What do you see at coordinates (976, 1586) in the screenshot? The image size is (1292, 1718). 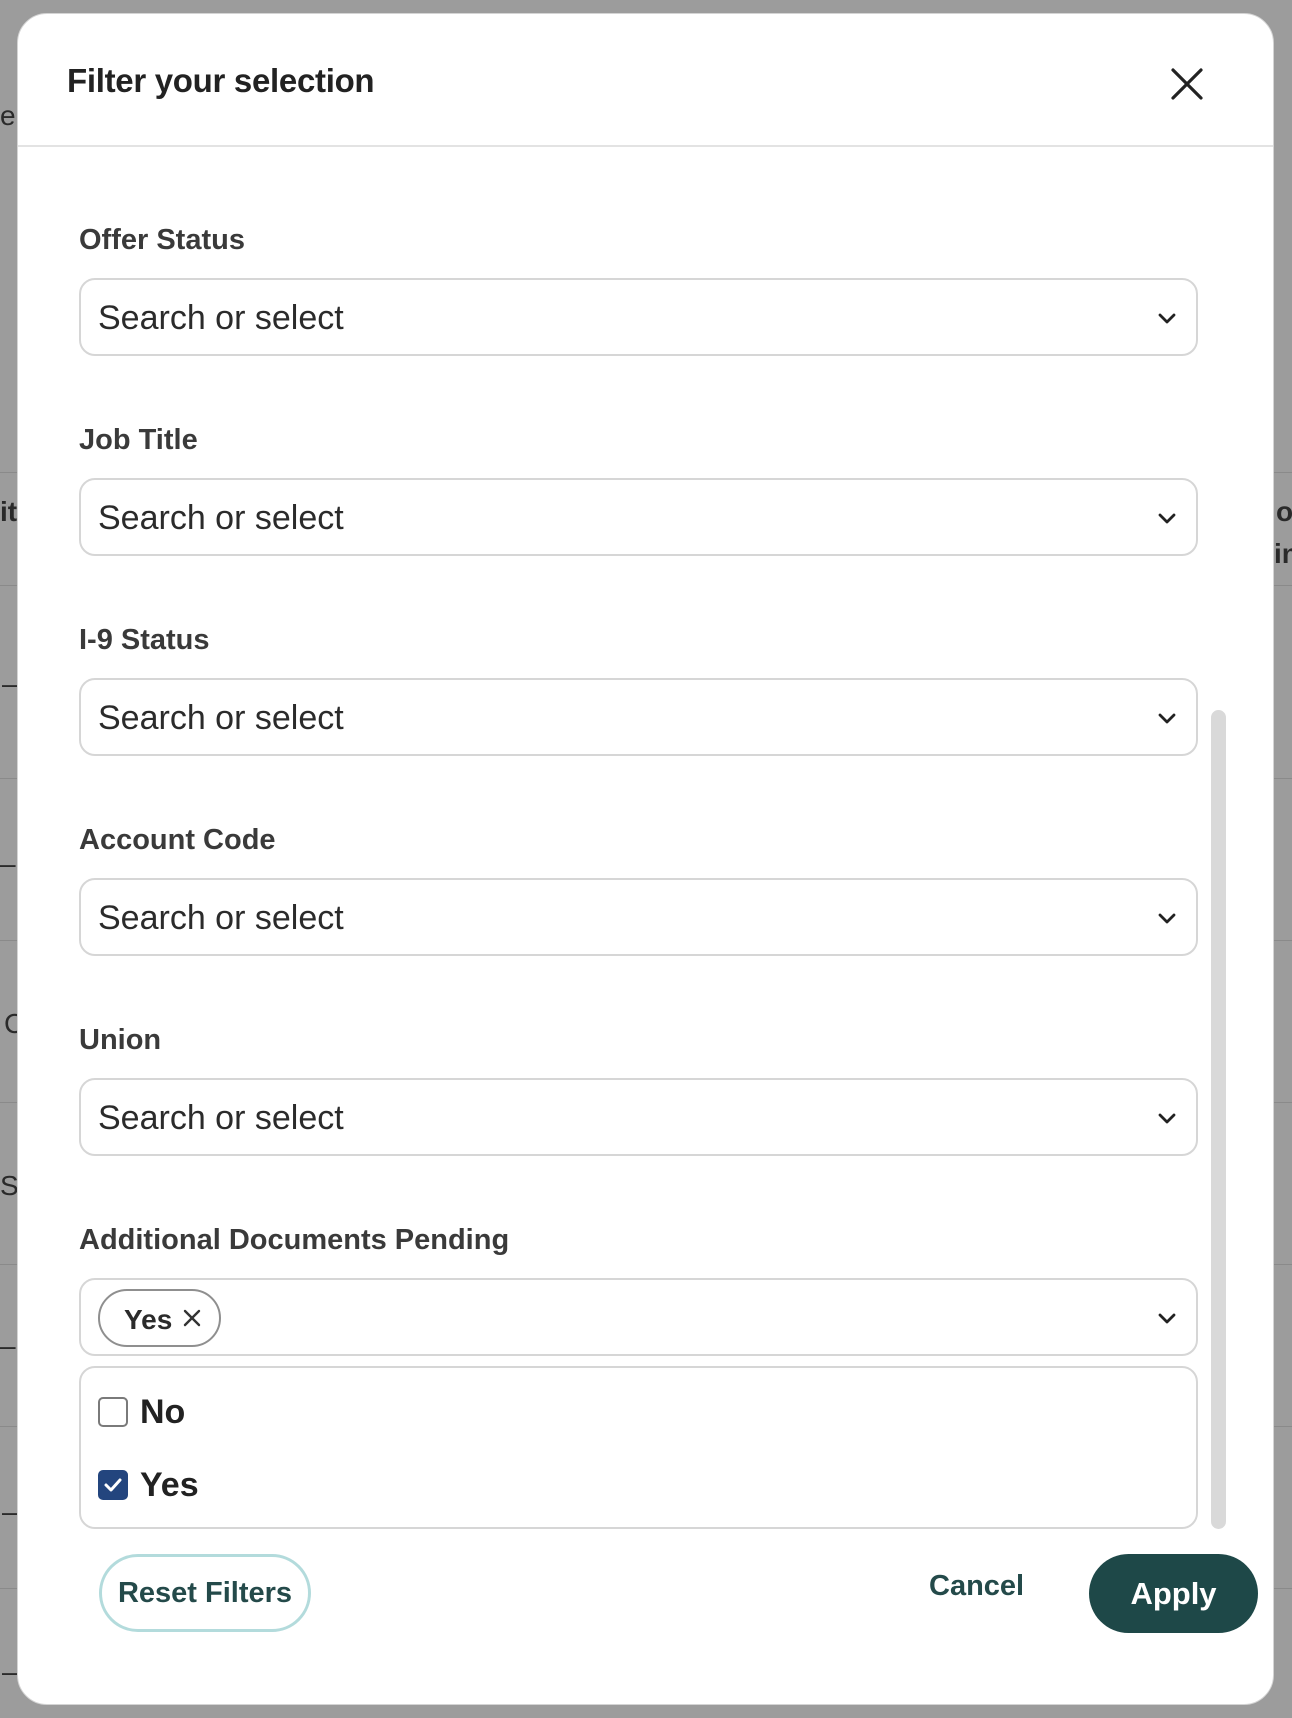 I see `cancel-button: Cancel` at bounding box center [976, 1586].